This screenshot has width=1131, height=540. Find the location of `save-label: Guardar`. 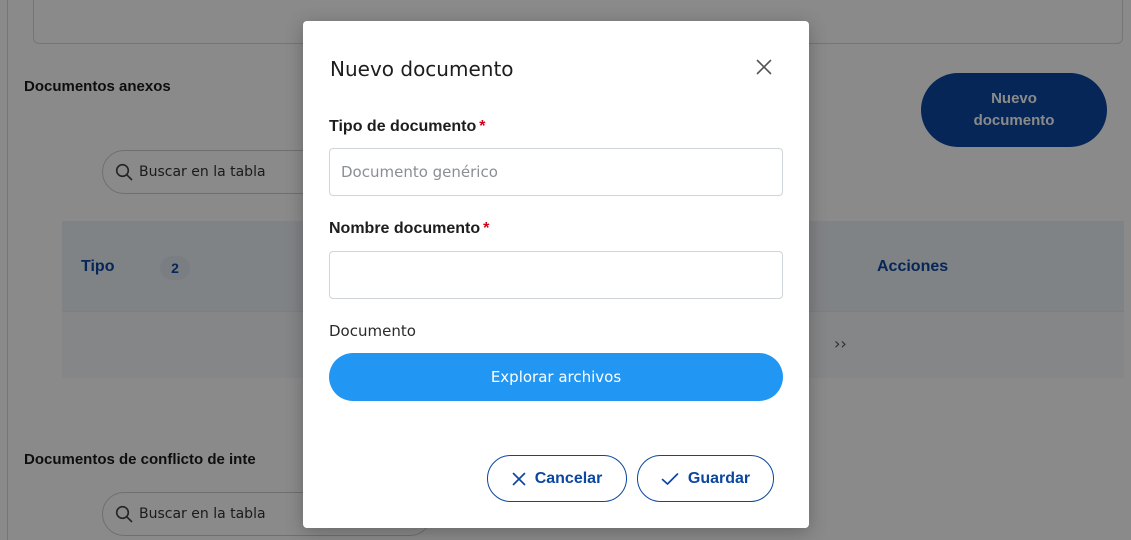

save-label: Guardar is located at coordinates (719, 478).